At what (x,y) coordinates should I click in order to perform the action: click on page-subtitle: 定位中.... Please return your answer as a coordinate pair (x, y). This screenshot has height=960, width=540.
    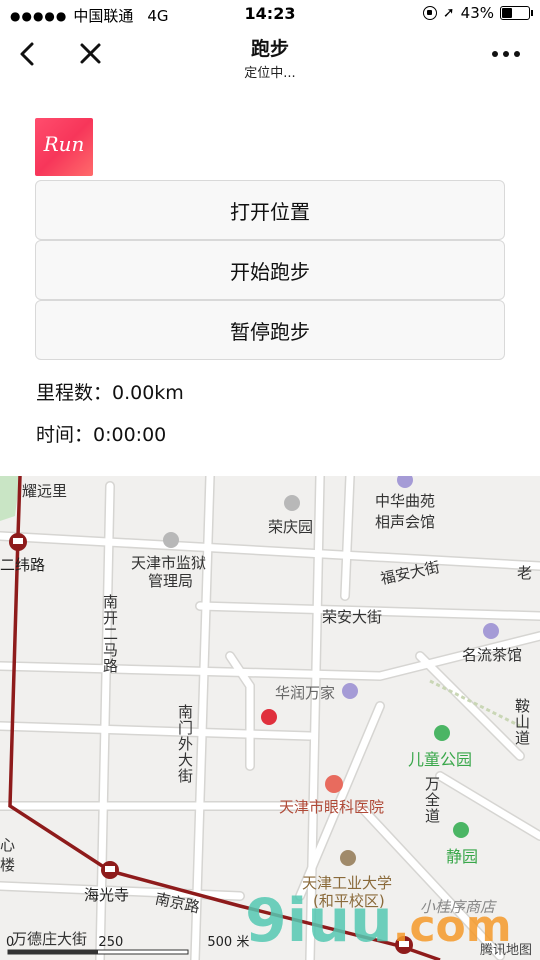
    Looking at the image, I should click on (270, 73).